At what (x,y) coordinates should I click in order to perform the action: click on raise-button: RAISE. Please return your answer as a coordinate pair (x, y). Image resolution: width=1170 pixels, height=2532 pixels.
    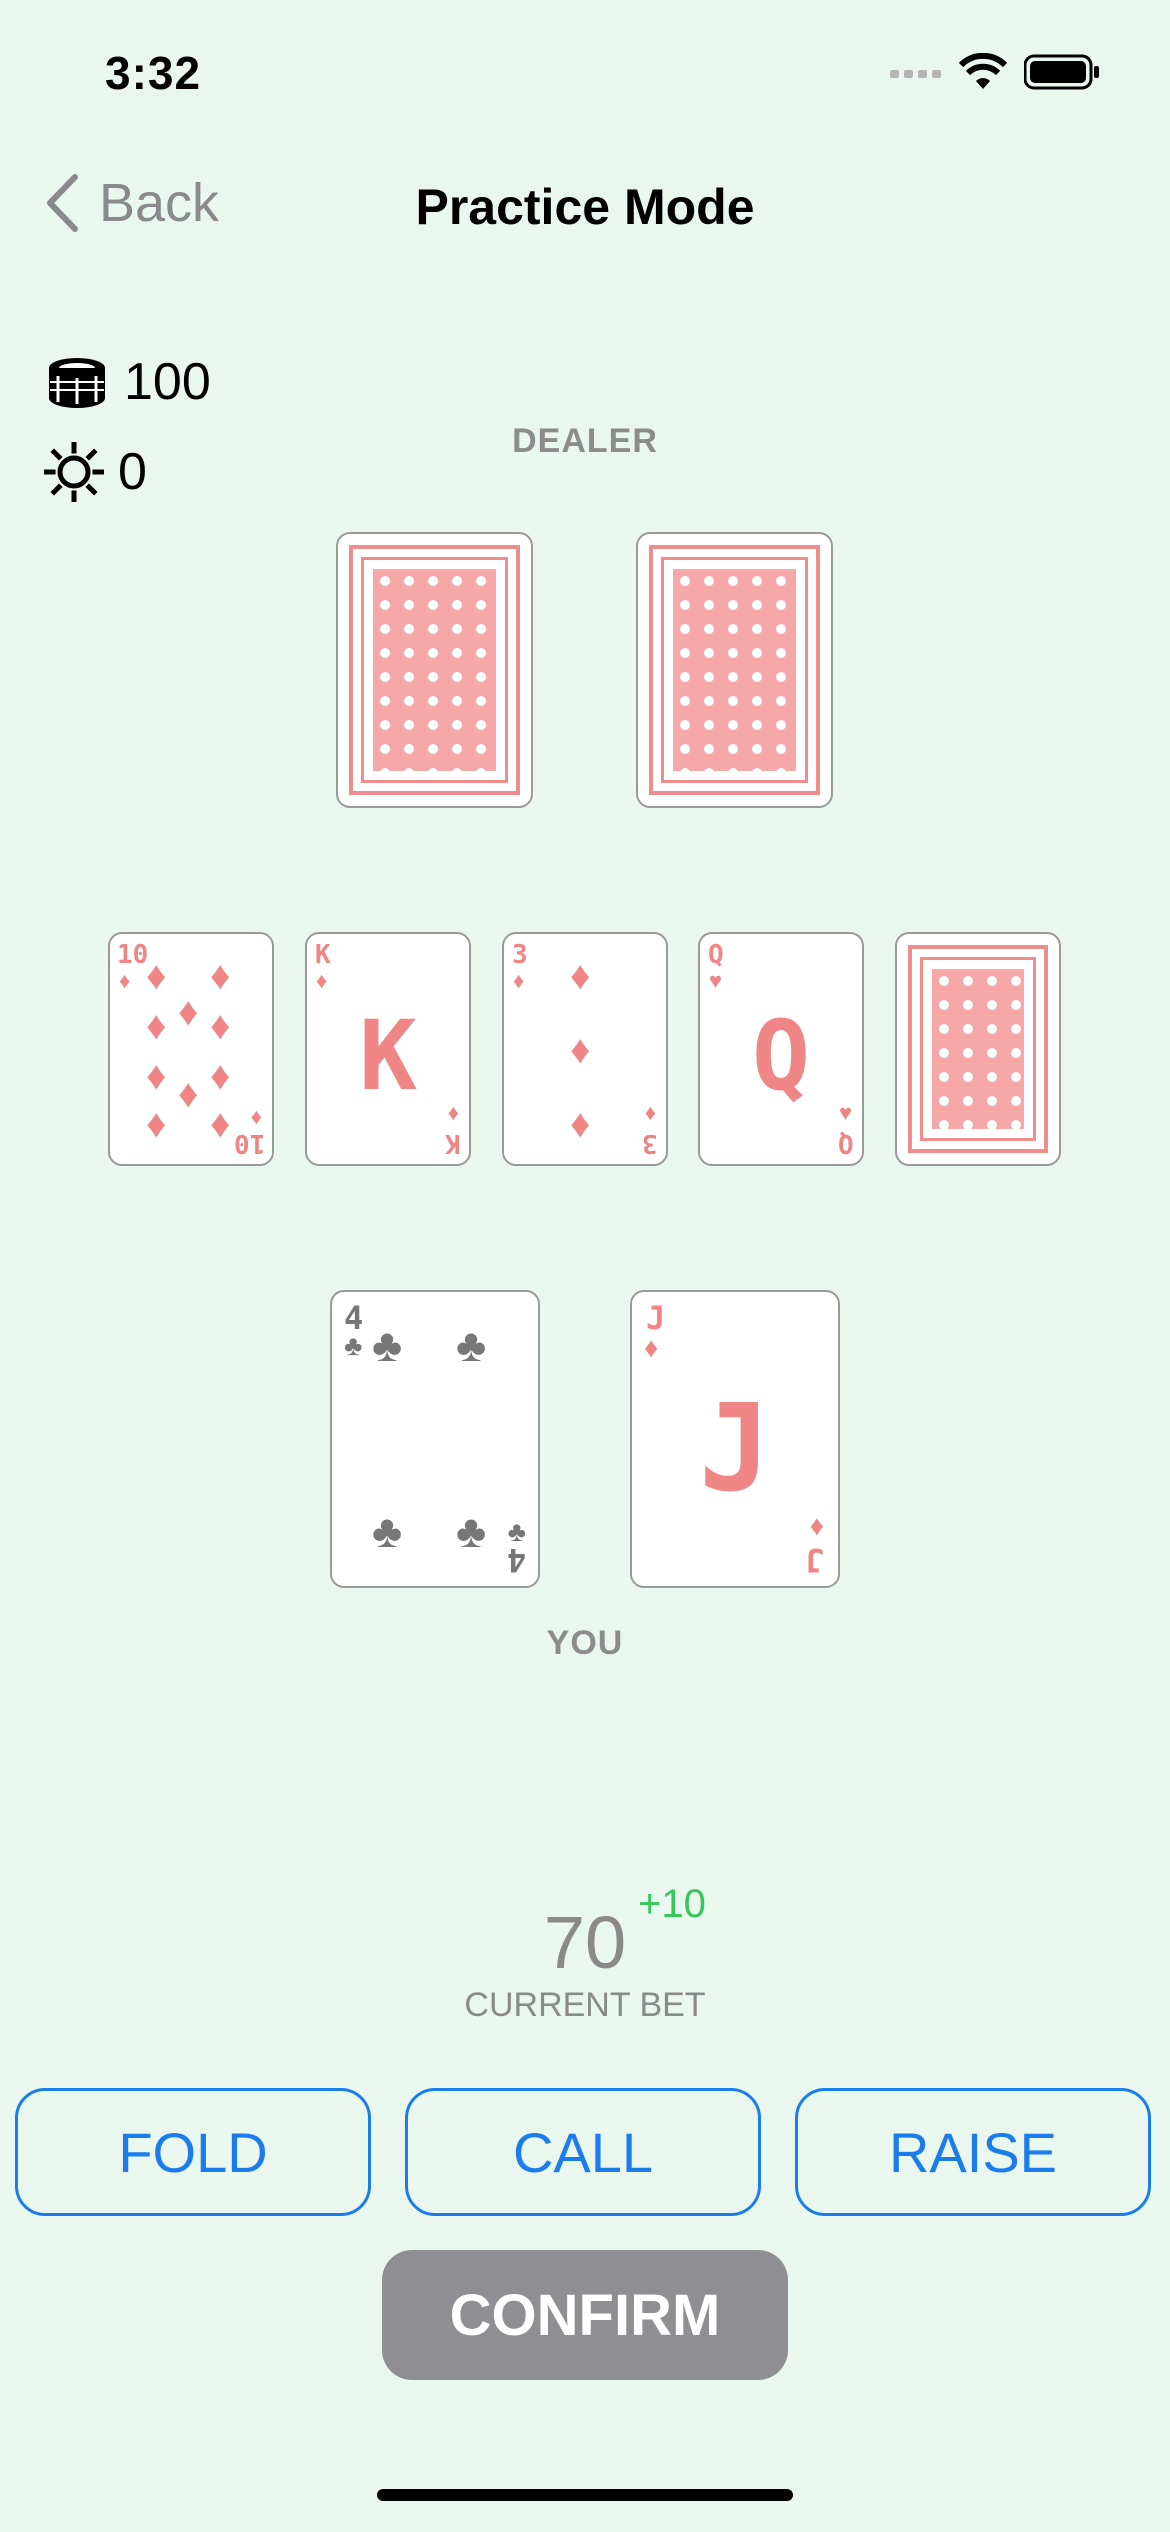
    Looking at the image, I should click on (973, 2152).